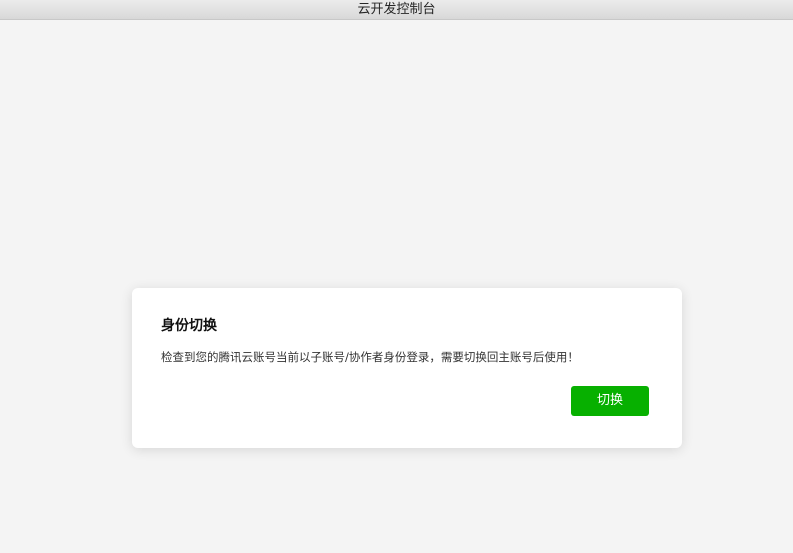 The image size is (793, 553). I want to click on dialog-title: 身份切换, so click(189, 326).